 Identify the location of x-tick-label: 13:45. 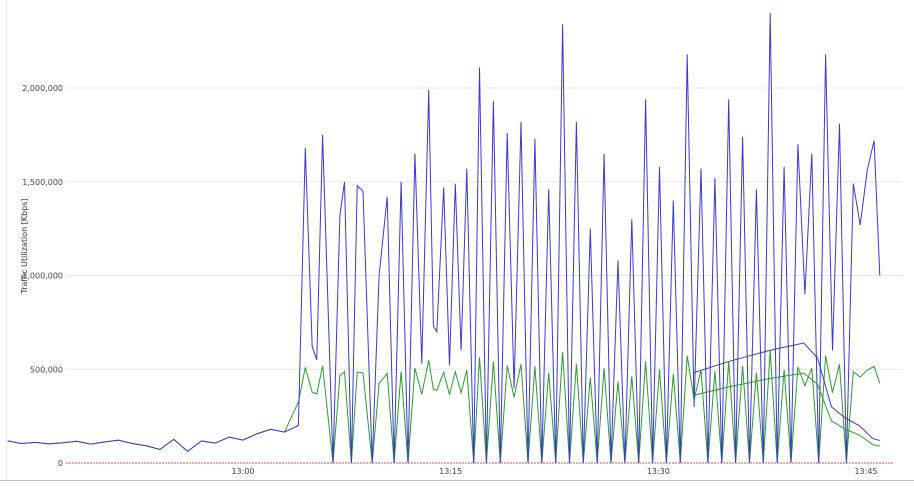
(865, 471).